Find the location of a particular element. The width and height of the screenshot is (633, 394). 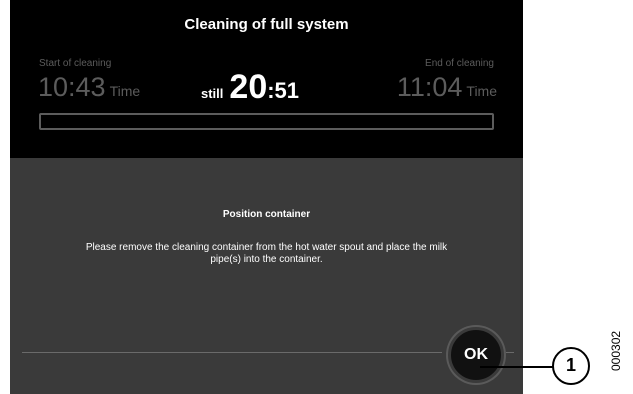

dialog-heading: Position container is located at coordinates (266, 214).